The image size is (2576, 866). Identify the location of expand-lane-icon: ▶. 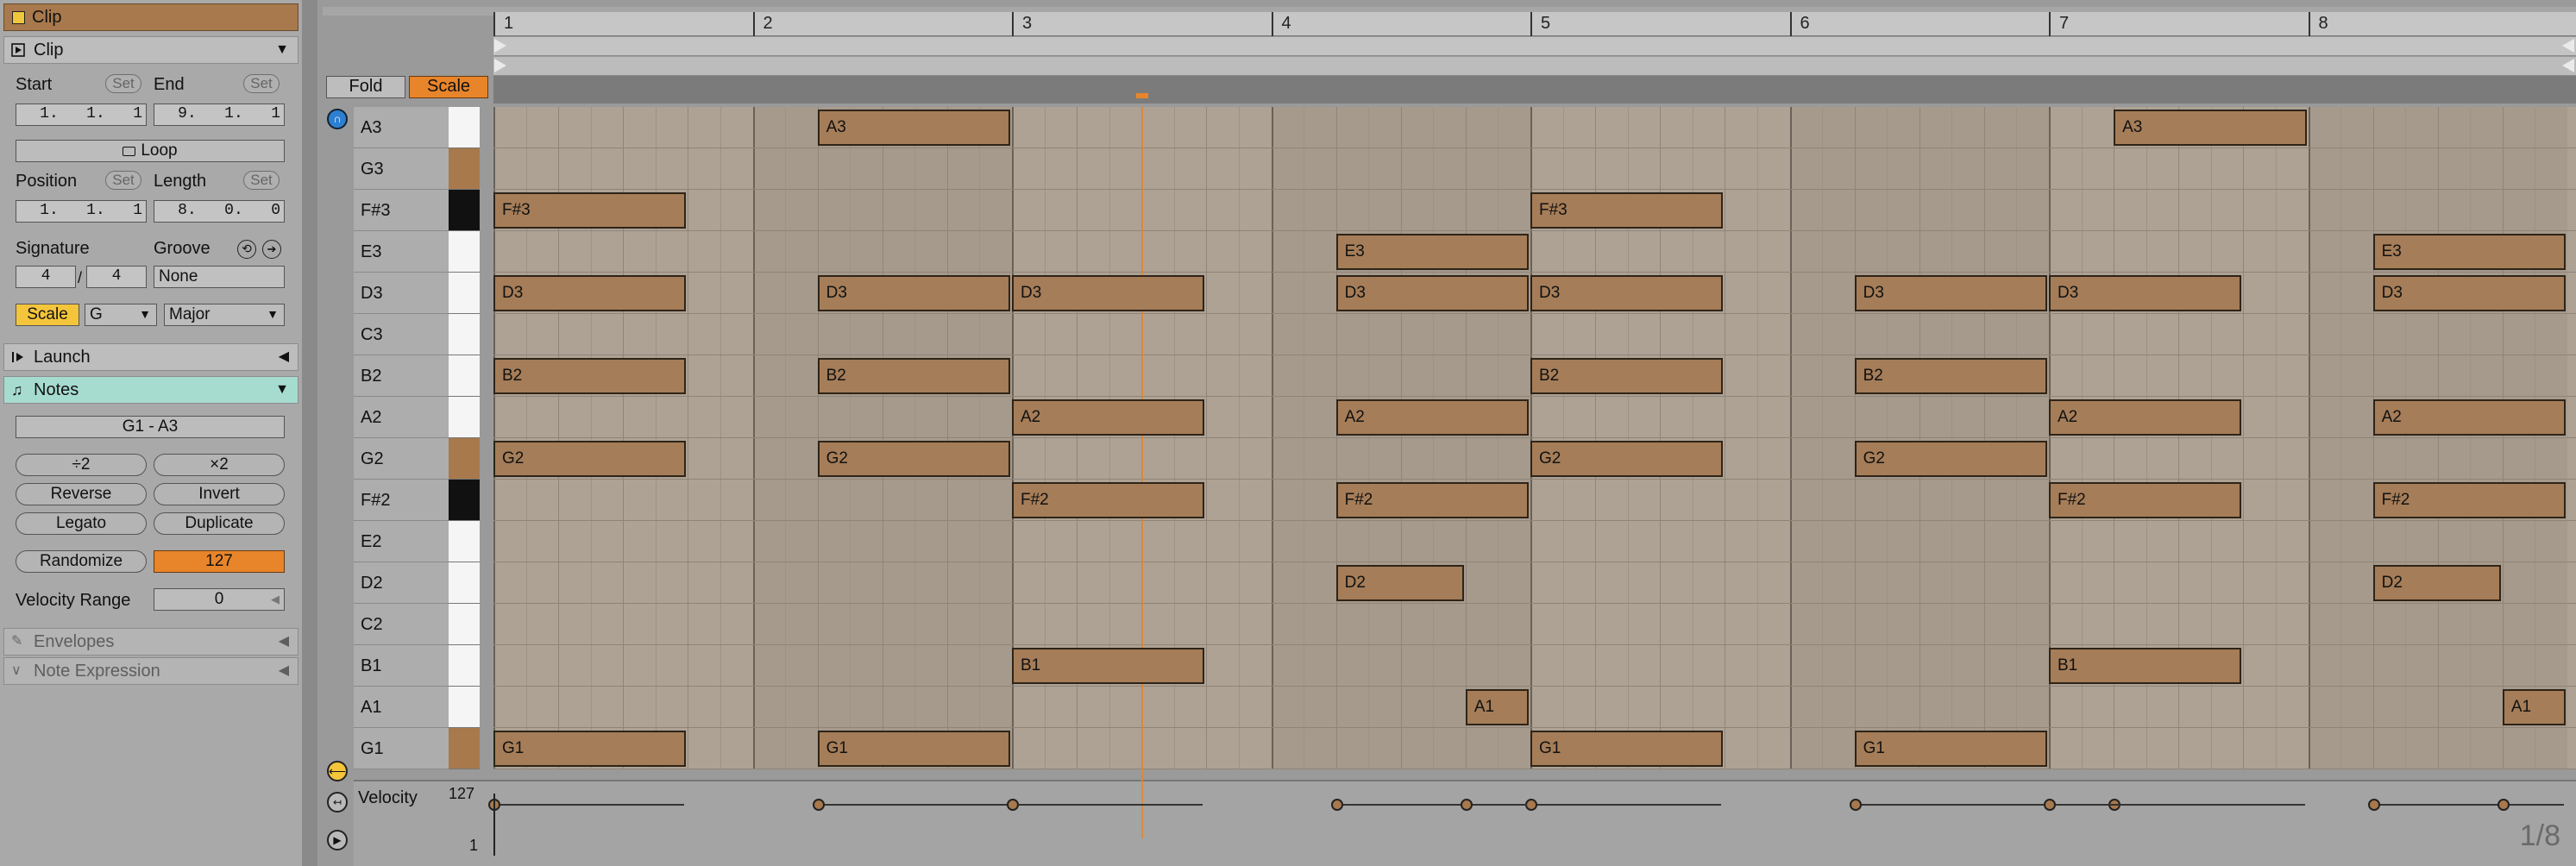
(337, 840).